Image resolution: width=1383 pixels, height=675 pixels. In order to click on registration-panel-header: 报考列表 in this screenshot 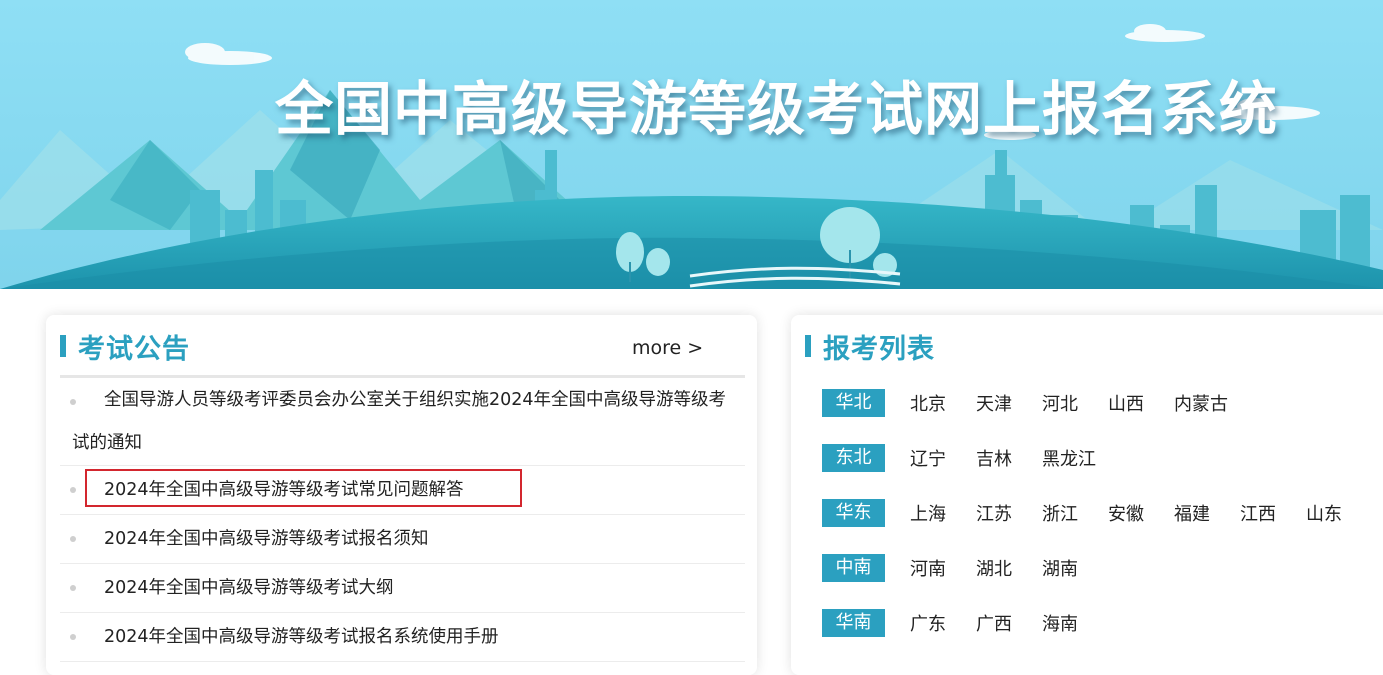, I will do `click(870, 348)`.